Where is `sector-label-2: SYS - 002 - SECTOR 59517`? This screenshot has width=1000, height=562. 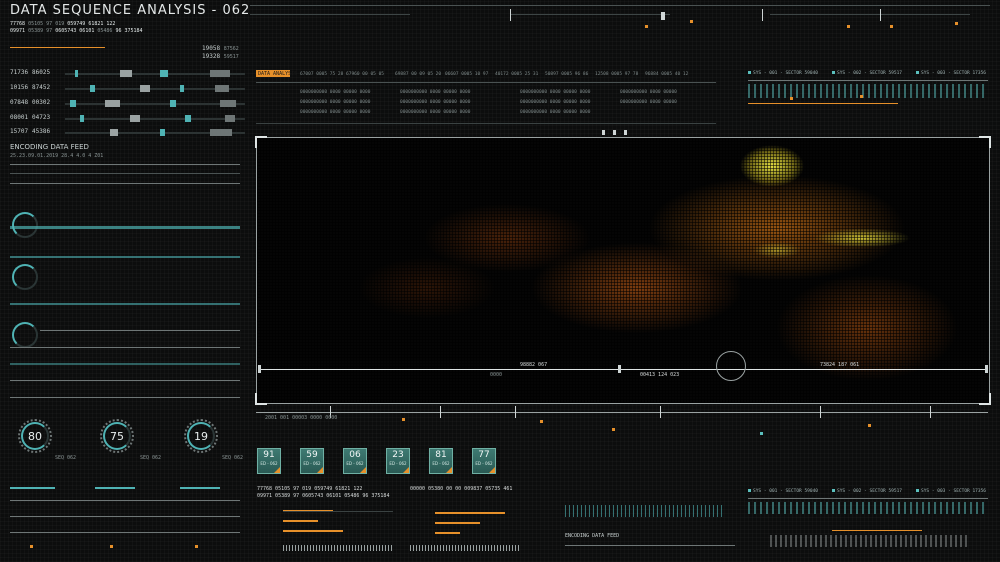 sector-label-2: SYS - 002 - SECTOR 59517 is located at coordinates (867, 73).